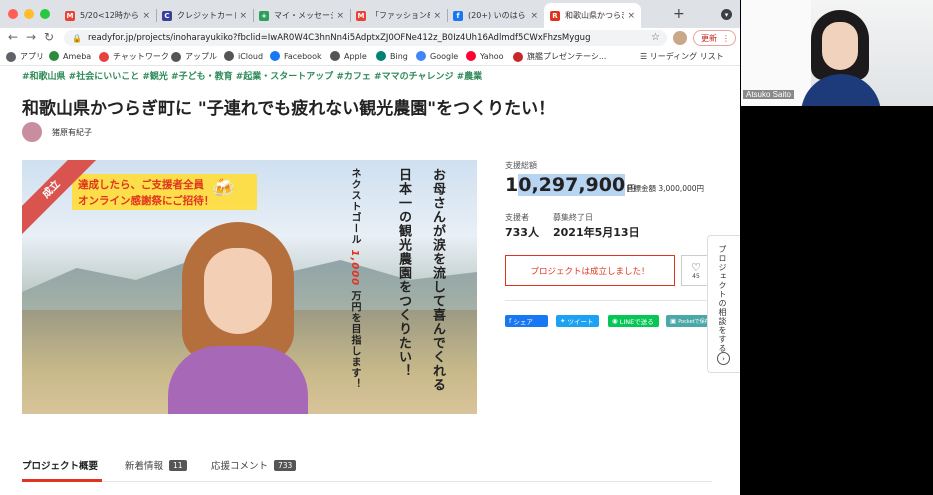 This screenshot has width=933, height=495. I want to click on reading-list-button: ☰ リーディング リスト, so click(682, 56).